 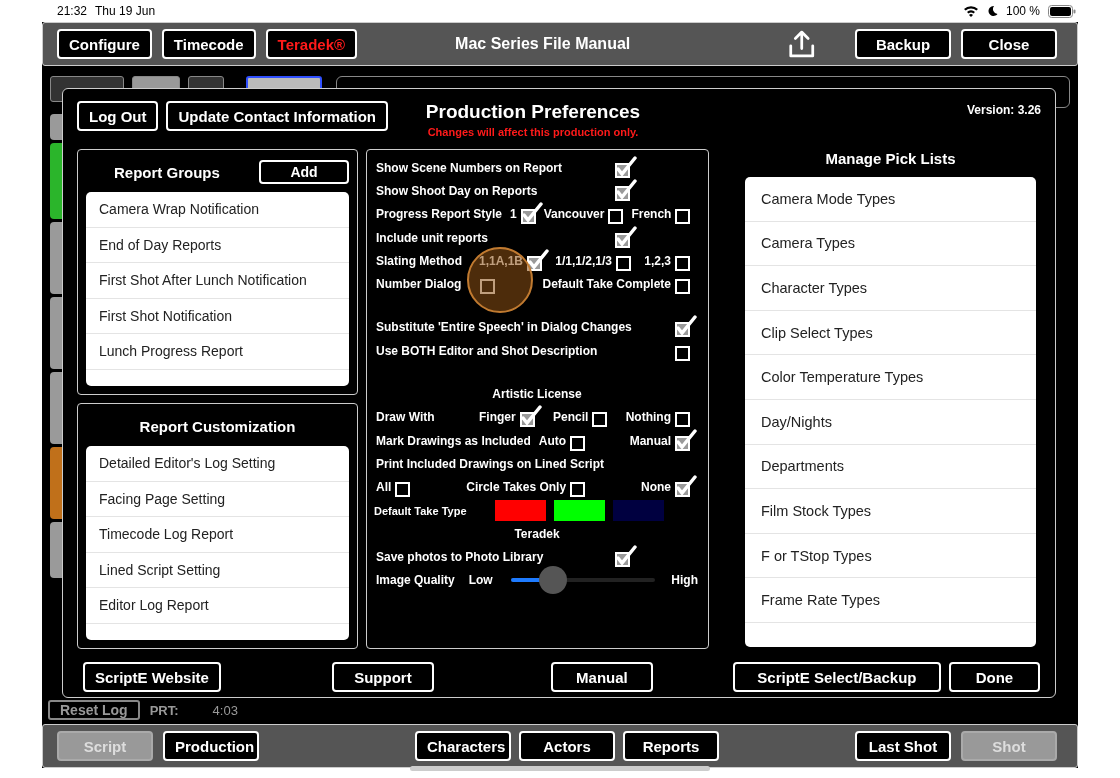 What do you see at coordinates (125, 11) in the screenshot?
I see `status-date: Thu 19 Jun` at bounding box center [125, 11].